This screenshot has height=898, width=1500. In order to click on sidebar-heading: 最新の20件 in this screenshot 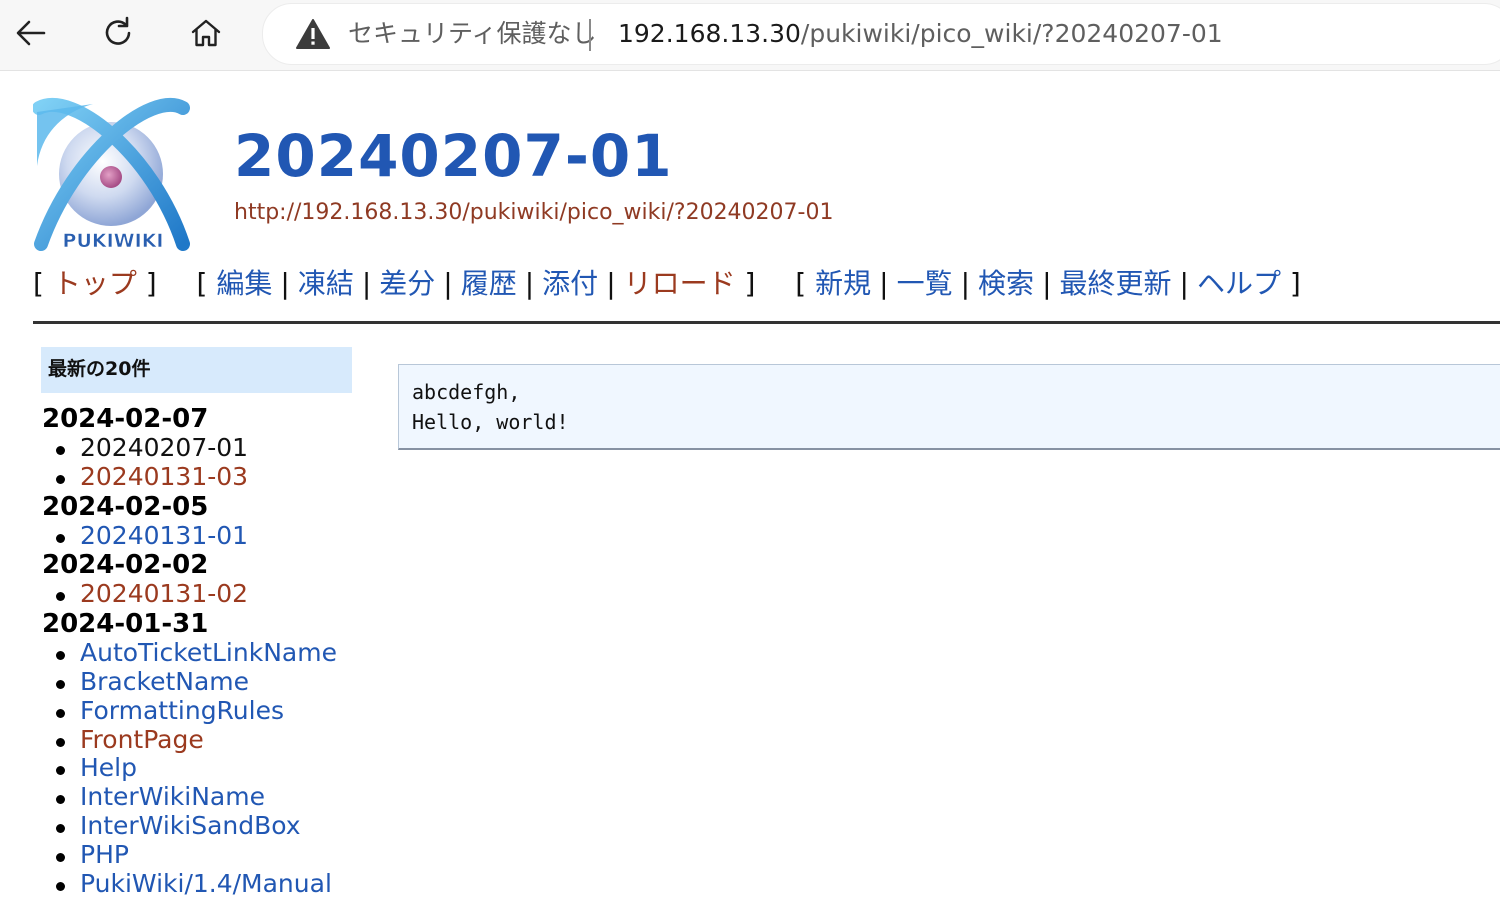, I will do `click(196, 370)`.